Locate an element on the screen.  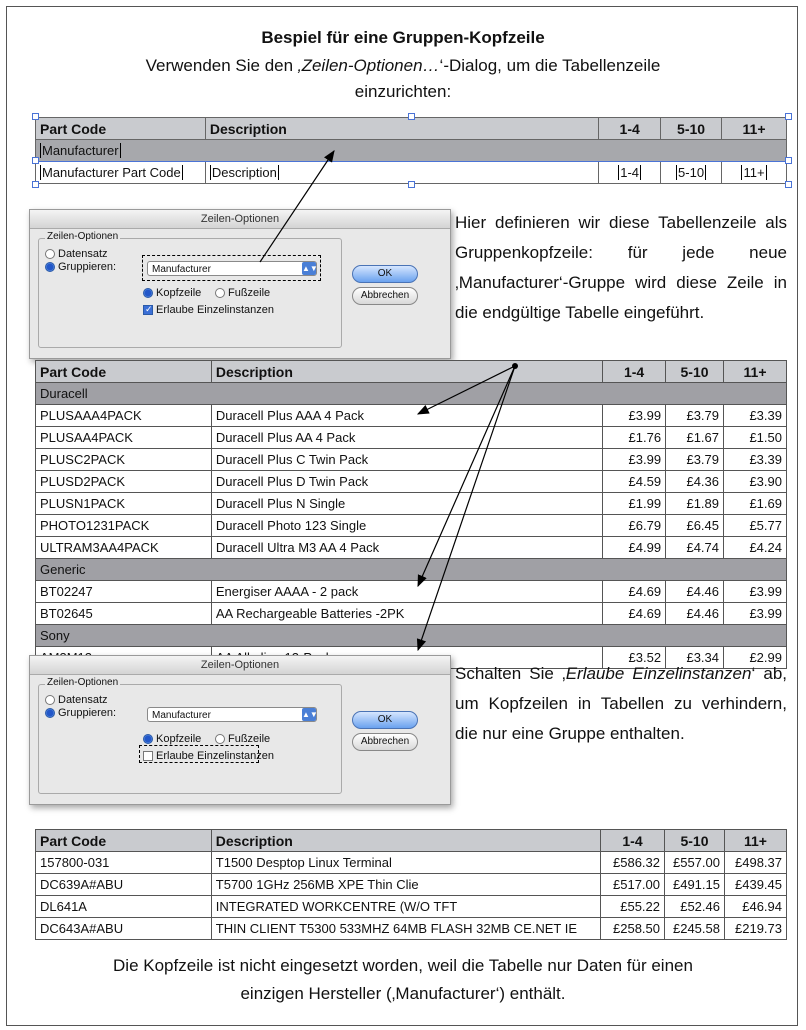
table-cell: £3.90 is located at coordinates (755, 481).